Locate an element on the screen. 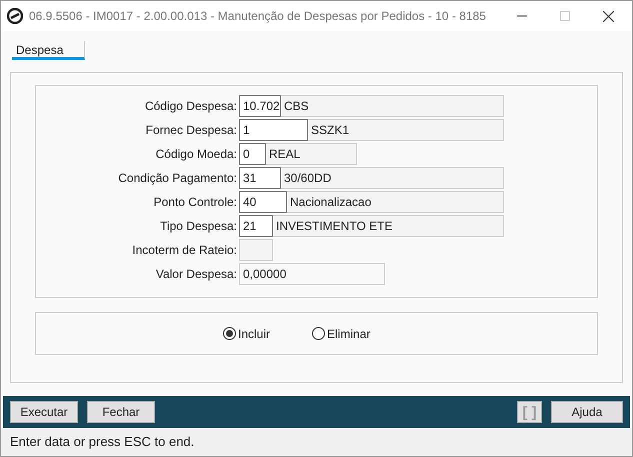 This screenshot has width=633, height=457. action-button: Executar is located at coordinates (44, 412).